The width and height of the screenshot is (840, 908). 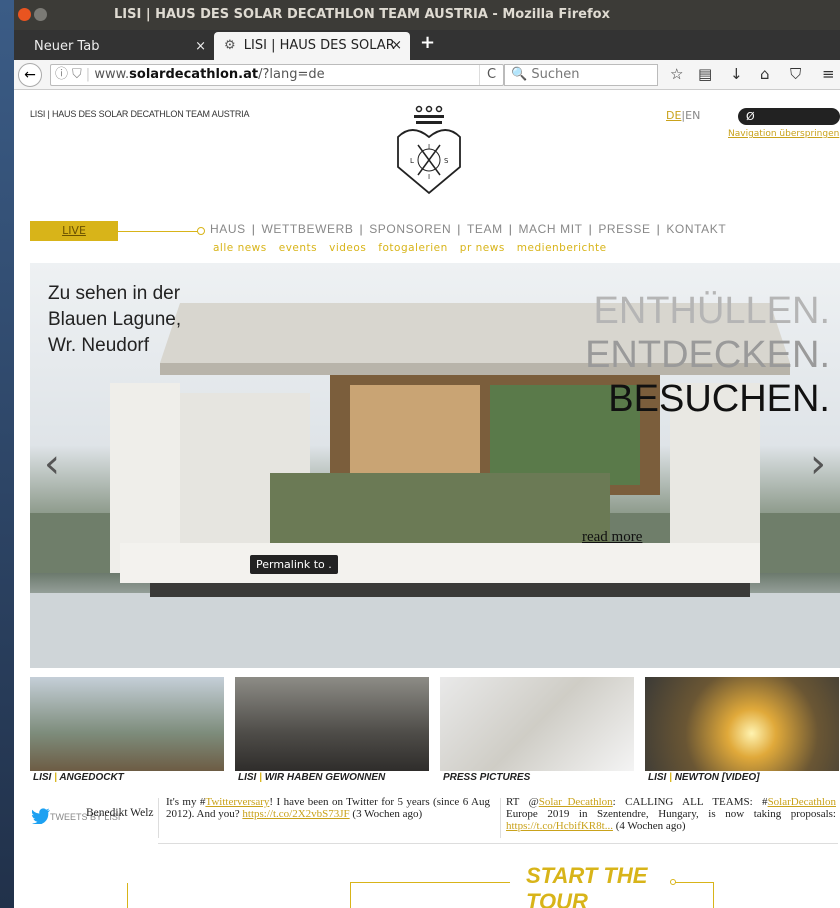 What do you see at coordinates (750, 116) in the screenshot?
I see `site-search-icon: Ø` at bounding box center [750, 116].